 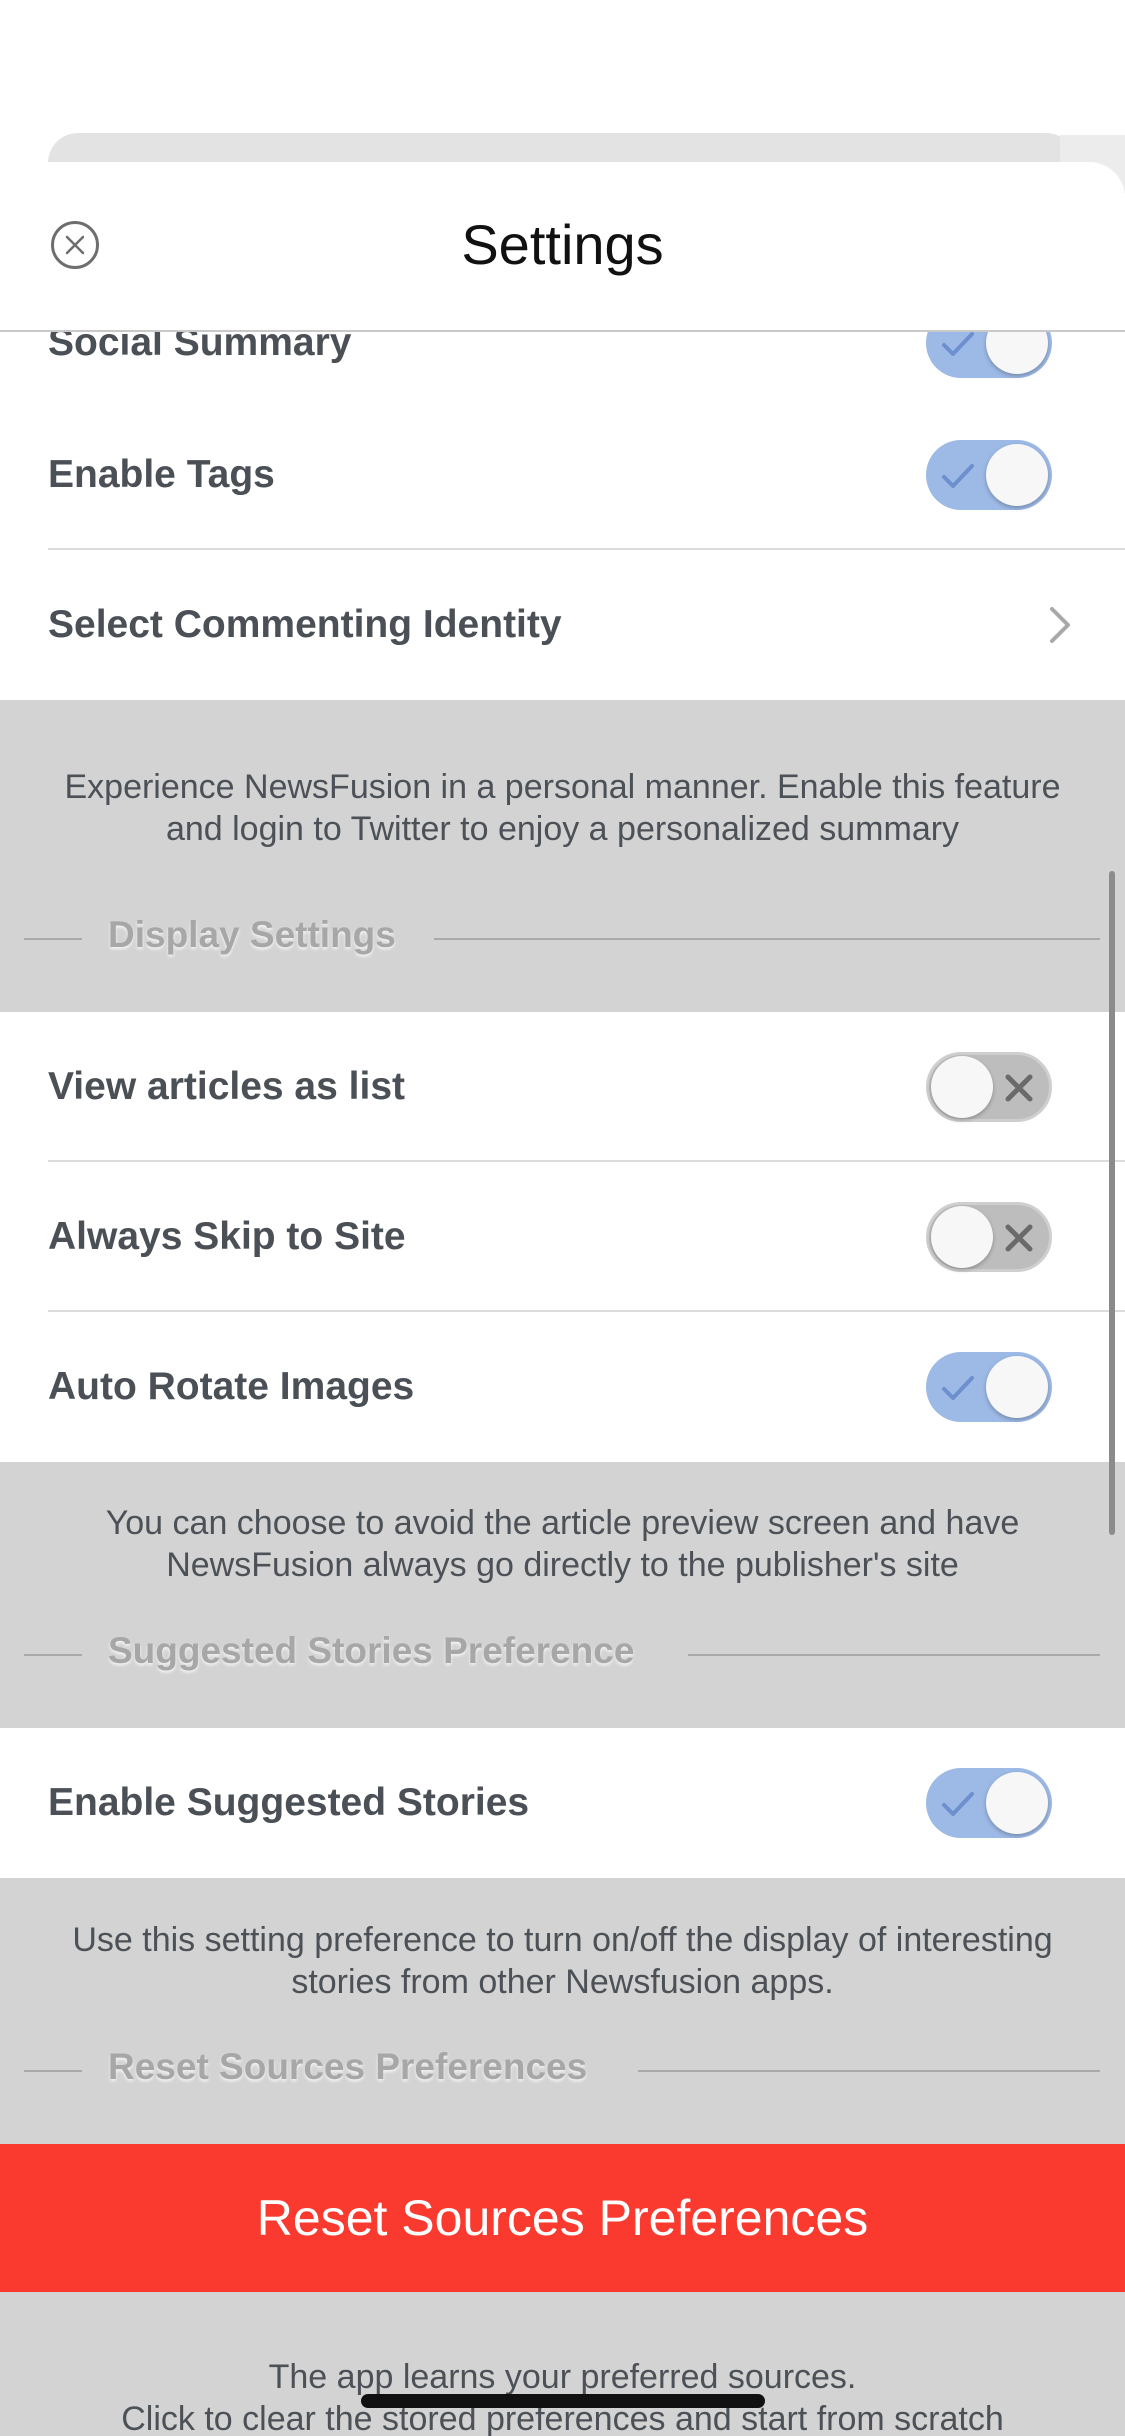 I want to click on display-settings-header: Display Settings, so click(x=562, y=939).